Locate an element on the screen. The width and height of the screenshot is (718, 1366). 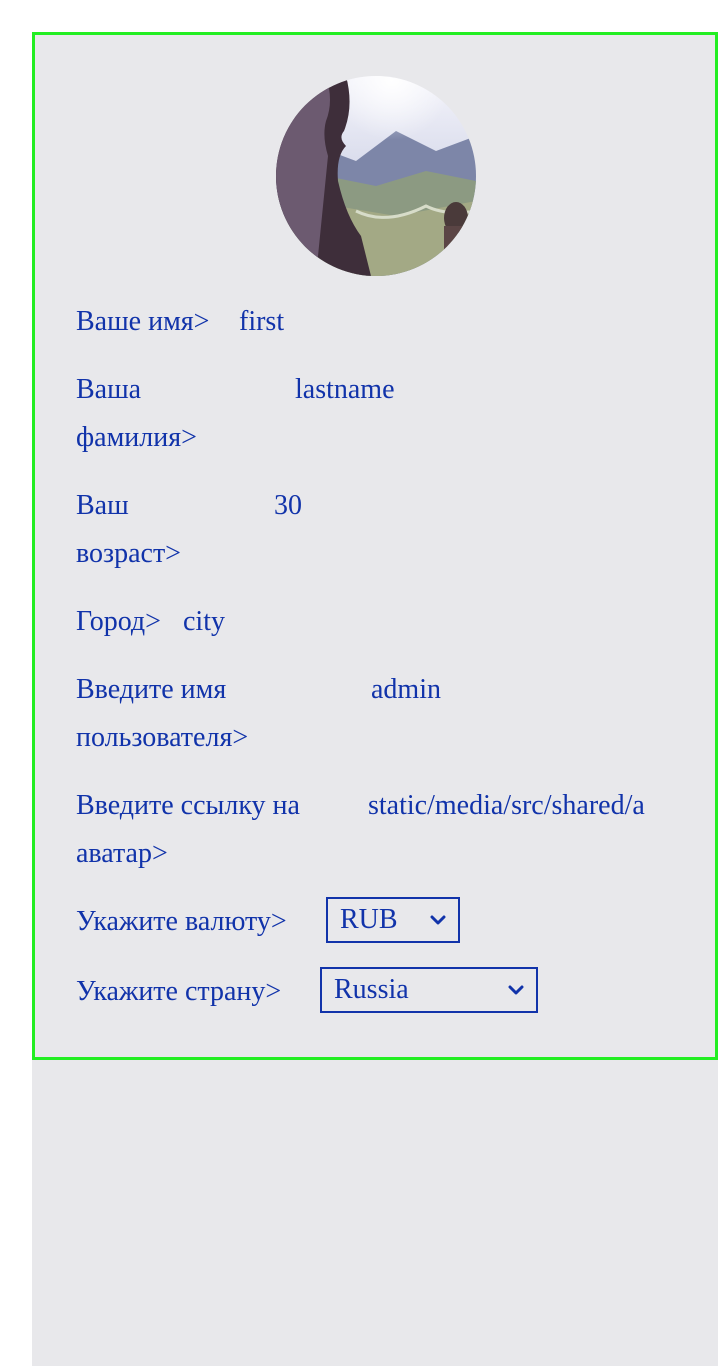
last-name-label: Ваша фамилия> is located at coordinates (136, 413).